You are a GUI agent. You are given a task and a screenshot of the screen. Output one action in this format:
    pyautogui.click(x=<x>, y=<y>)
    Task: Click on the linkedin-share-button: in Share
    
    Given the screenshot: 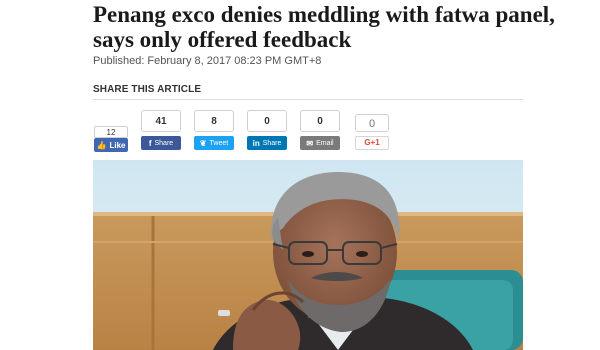 What is the action you would take?
    pyautogui.click(x=267, y=143)
    